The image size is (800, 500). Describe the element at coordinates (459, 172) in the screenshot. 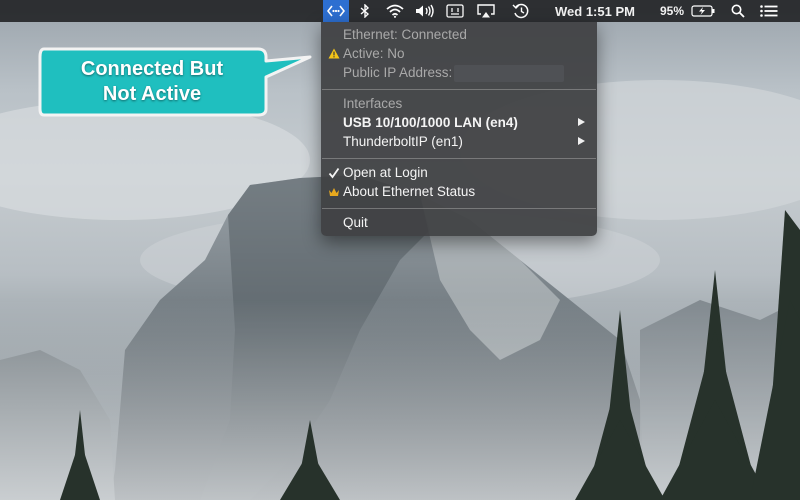

I see `menu-item-open-at-login: Open at Login` at that location.